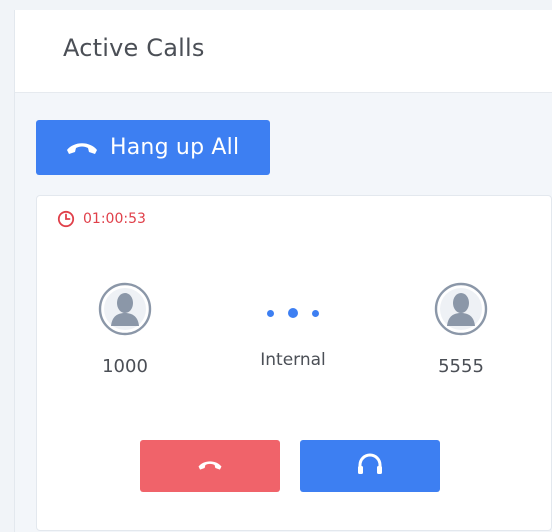  Describe the element at coordinates (293, 360) in the screenshot. I see `call-type: Internal` at that location.